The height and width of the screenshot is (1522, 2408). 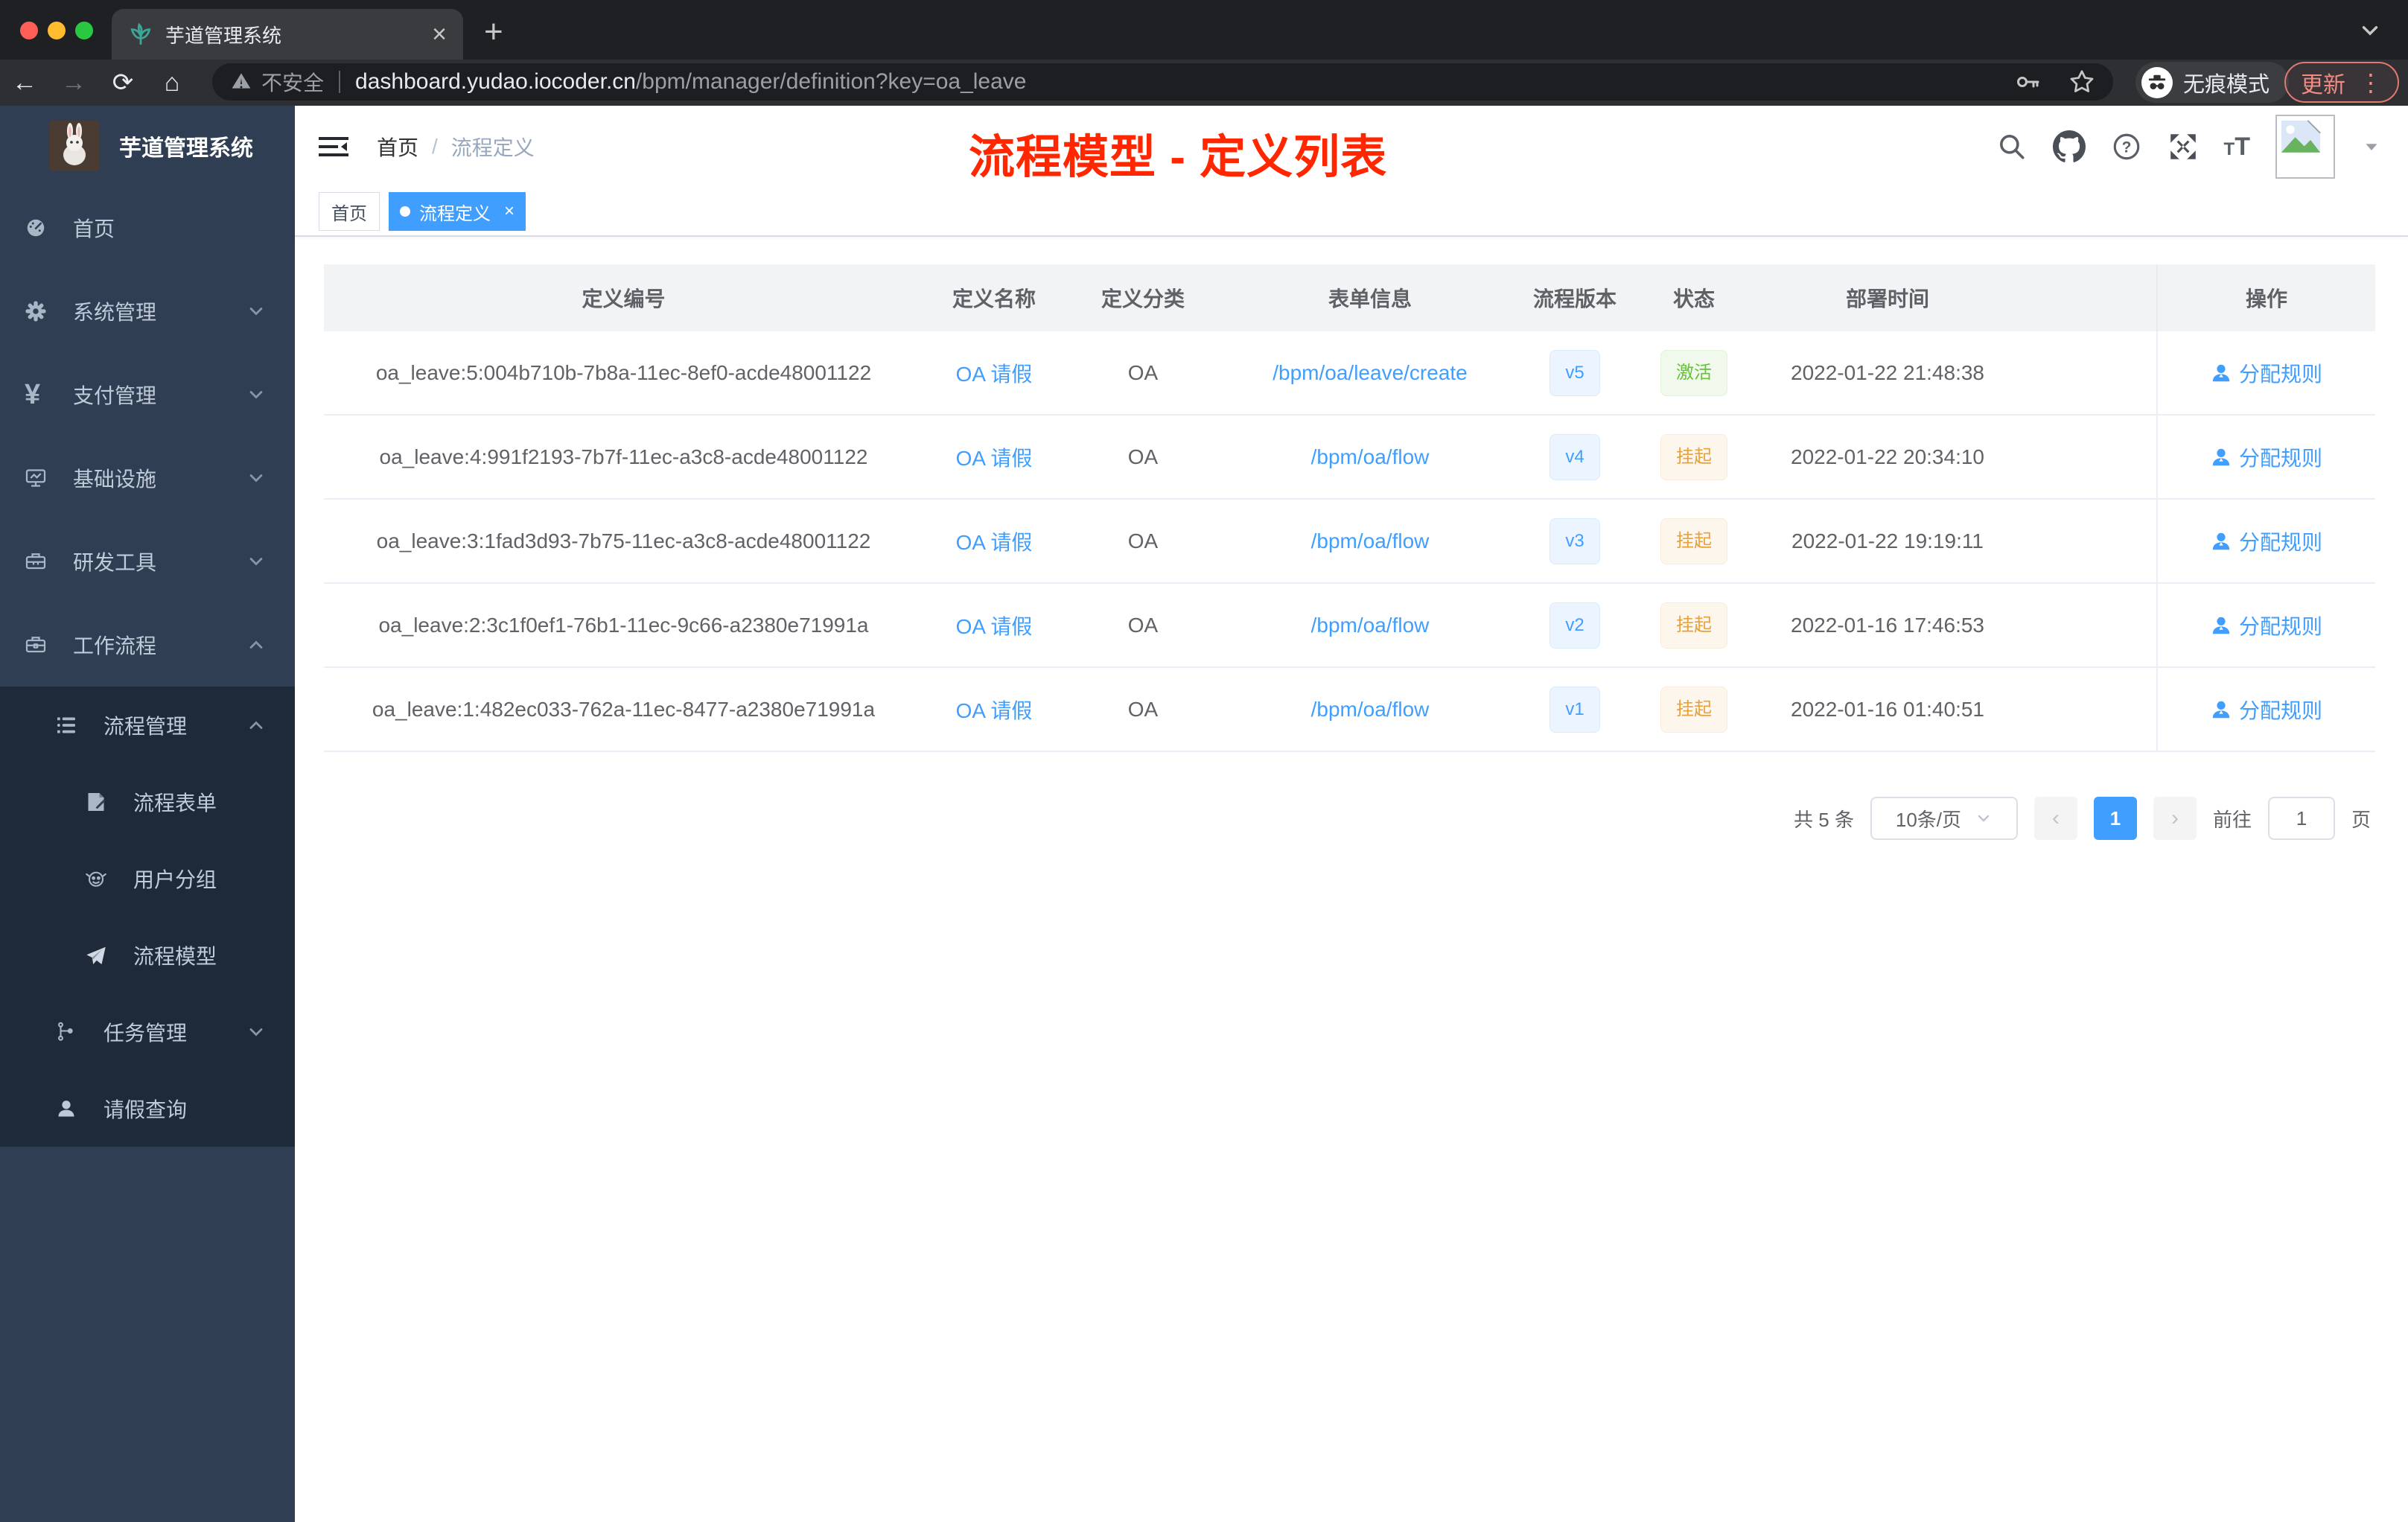 I want to click on column-header: 操作, so click(x=2265, y=297).